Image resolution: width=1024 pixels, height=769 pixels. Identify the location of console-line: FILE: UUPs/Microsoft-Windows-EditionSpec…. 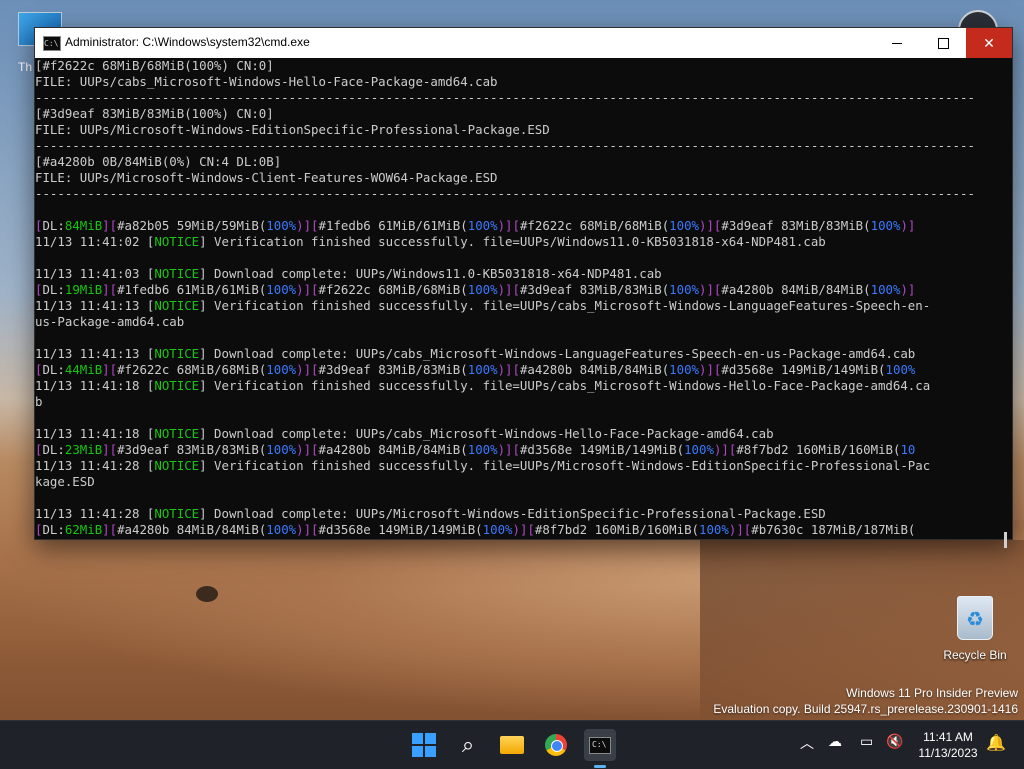
(516, 130).